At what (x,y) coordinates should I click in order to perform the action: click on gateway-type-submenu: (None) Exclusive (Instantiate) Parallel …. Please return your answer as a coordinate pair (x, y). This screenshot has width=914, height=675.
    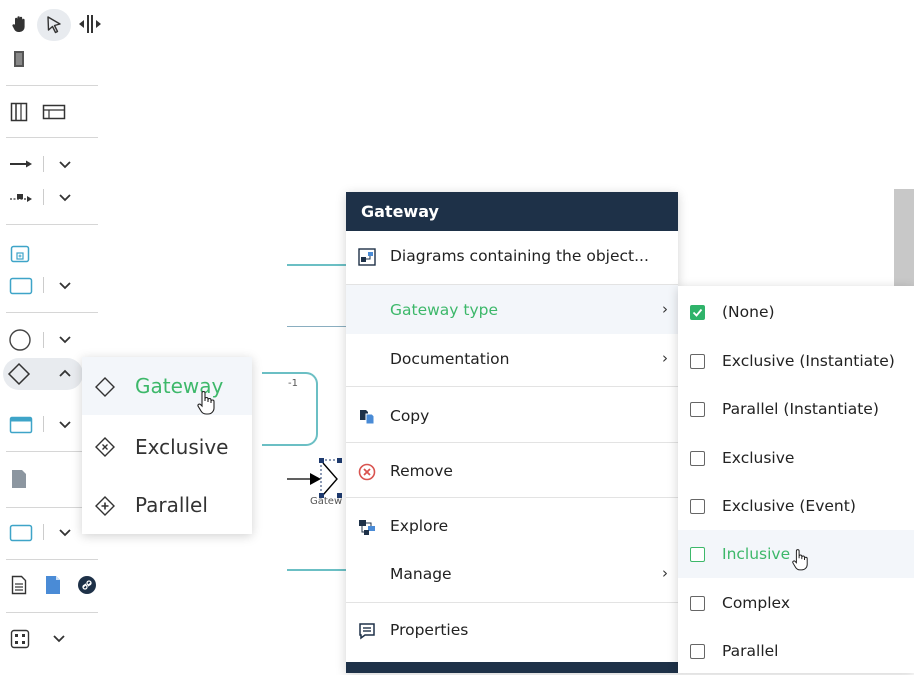
    Looking at the image, I should click on (796, 479).